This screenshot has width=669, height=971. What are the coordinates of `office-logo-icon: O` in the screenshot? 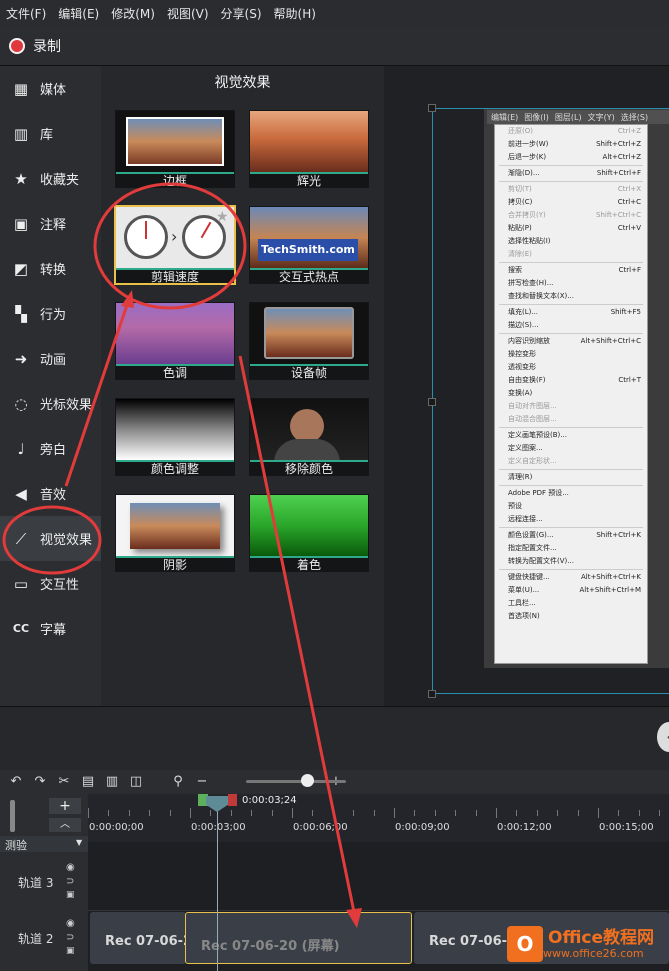 It's located at (525, 944).